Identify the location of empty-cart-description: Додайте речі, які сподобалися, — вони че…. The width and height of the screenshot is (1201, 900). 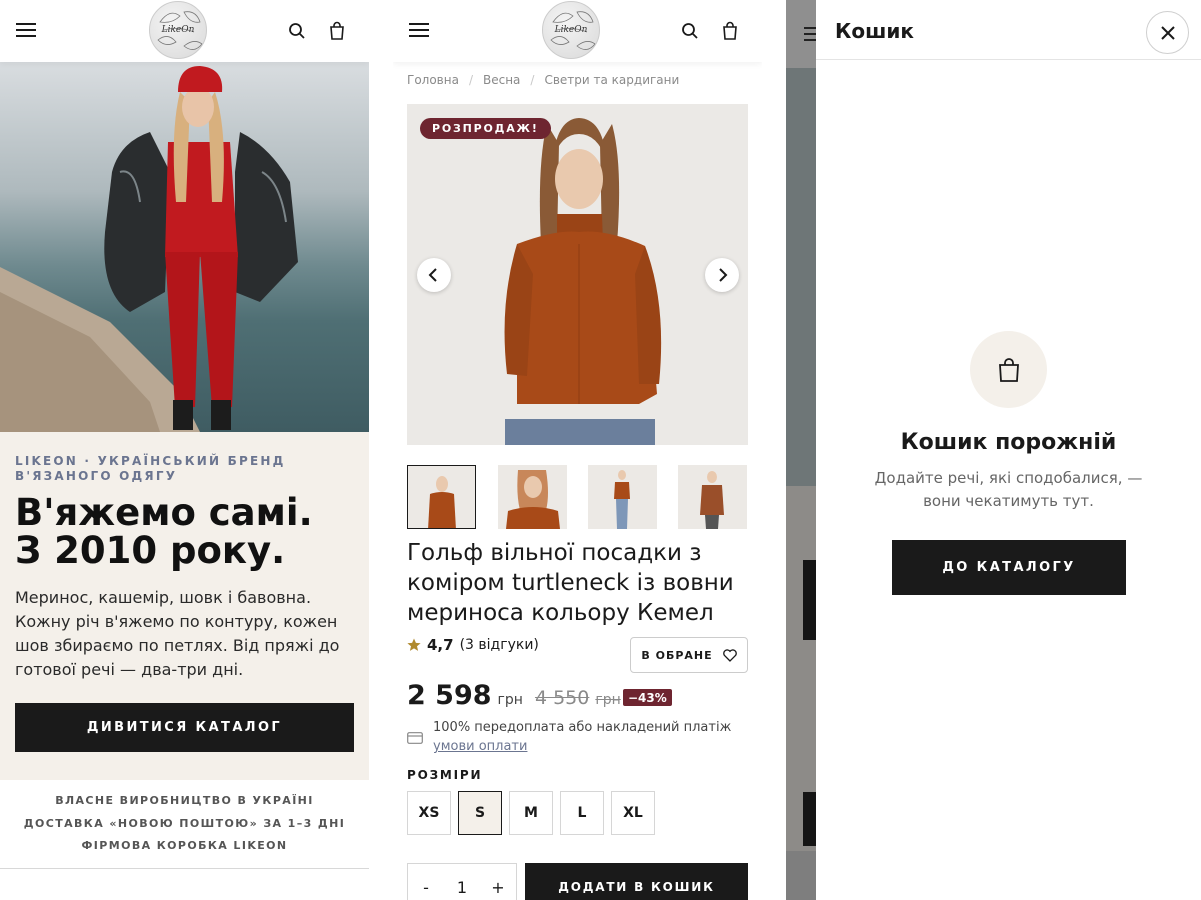
(1008, 489).